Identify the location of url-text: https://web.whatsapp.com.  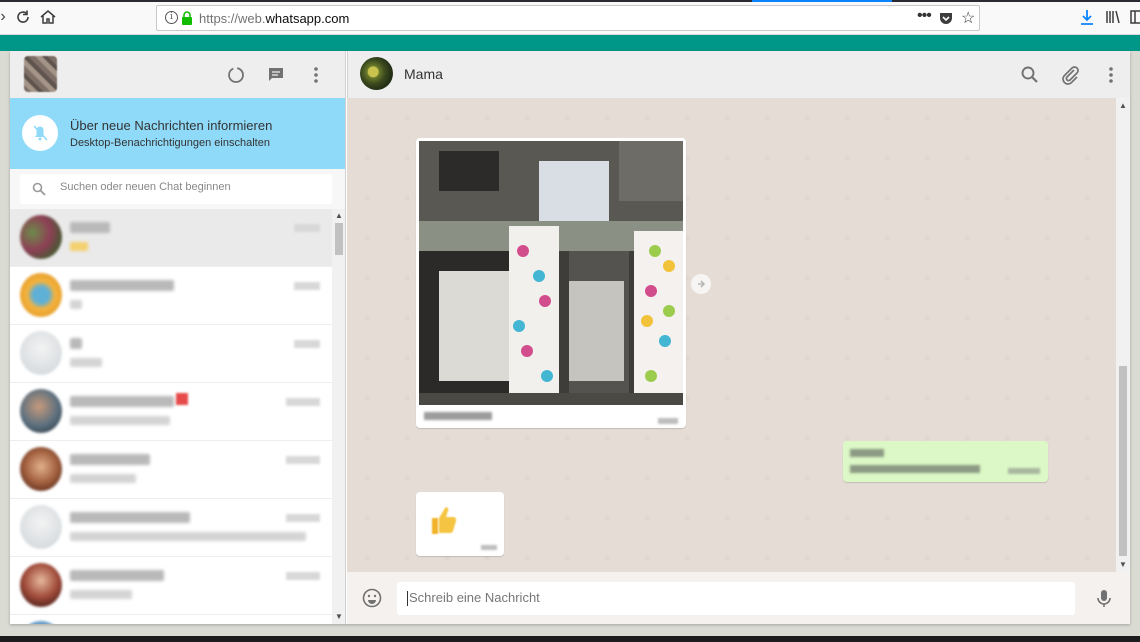
(274, 18).